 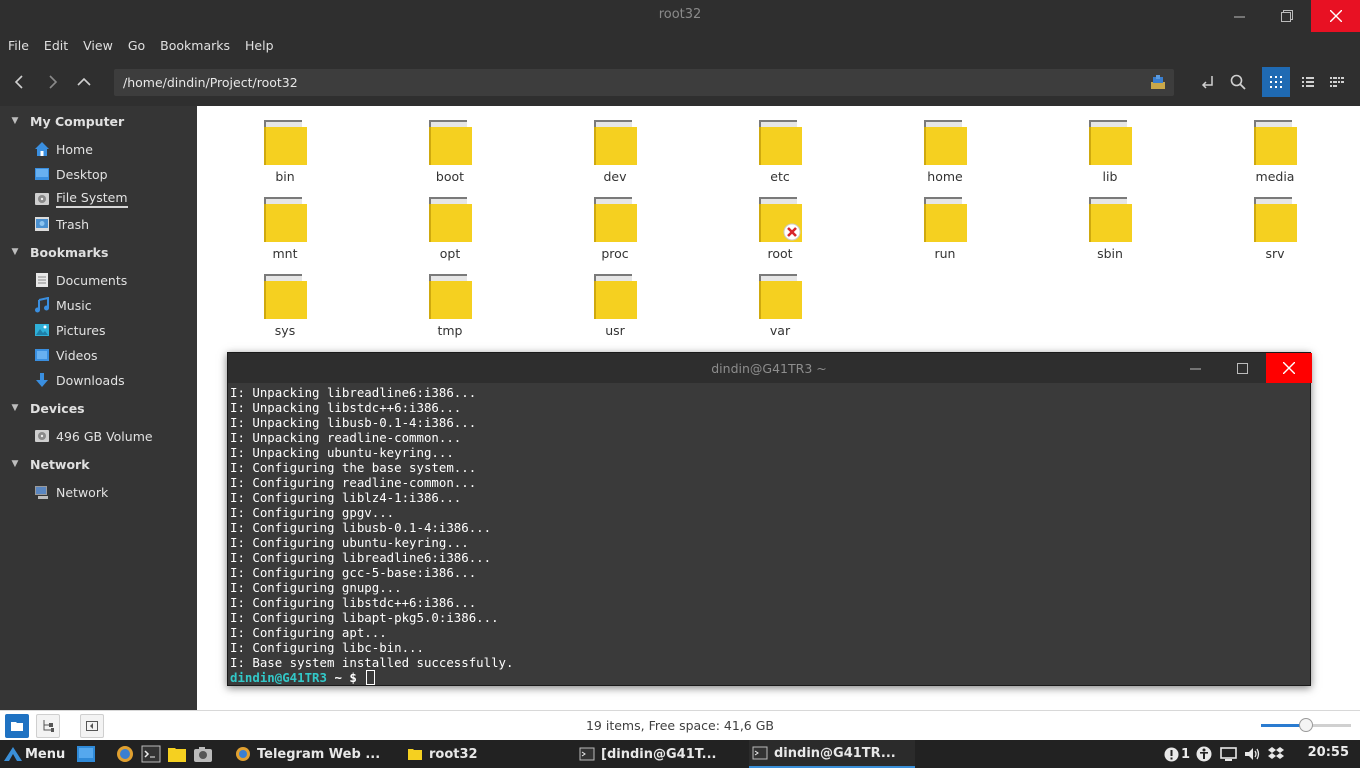 I want to click on terminal-maximize-button, so click(x=1242, y=368).